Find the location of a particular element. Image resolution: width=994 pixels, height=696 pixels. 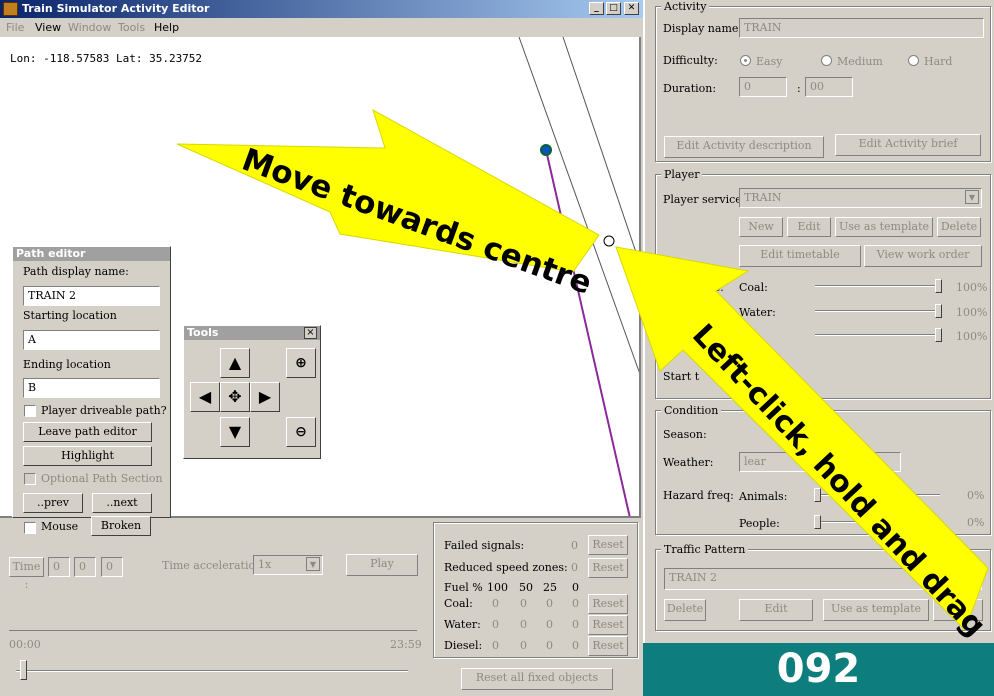

player-third-value: 100% is located at coordinates (972, 336).